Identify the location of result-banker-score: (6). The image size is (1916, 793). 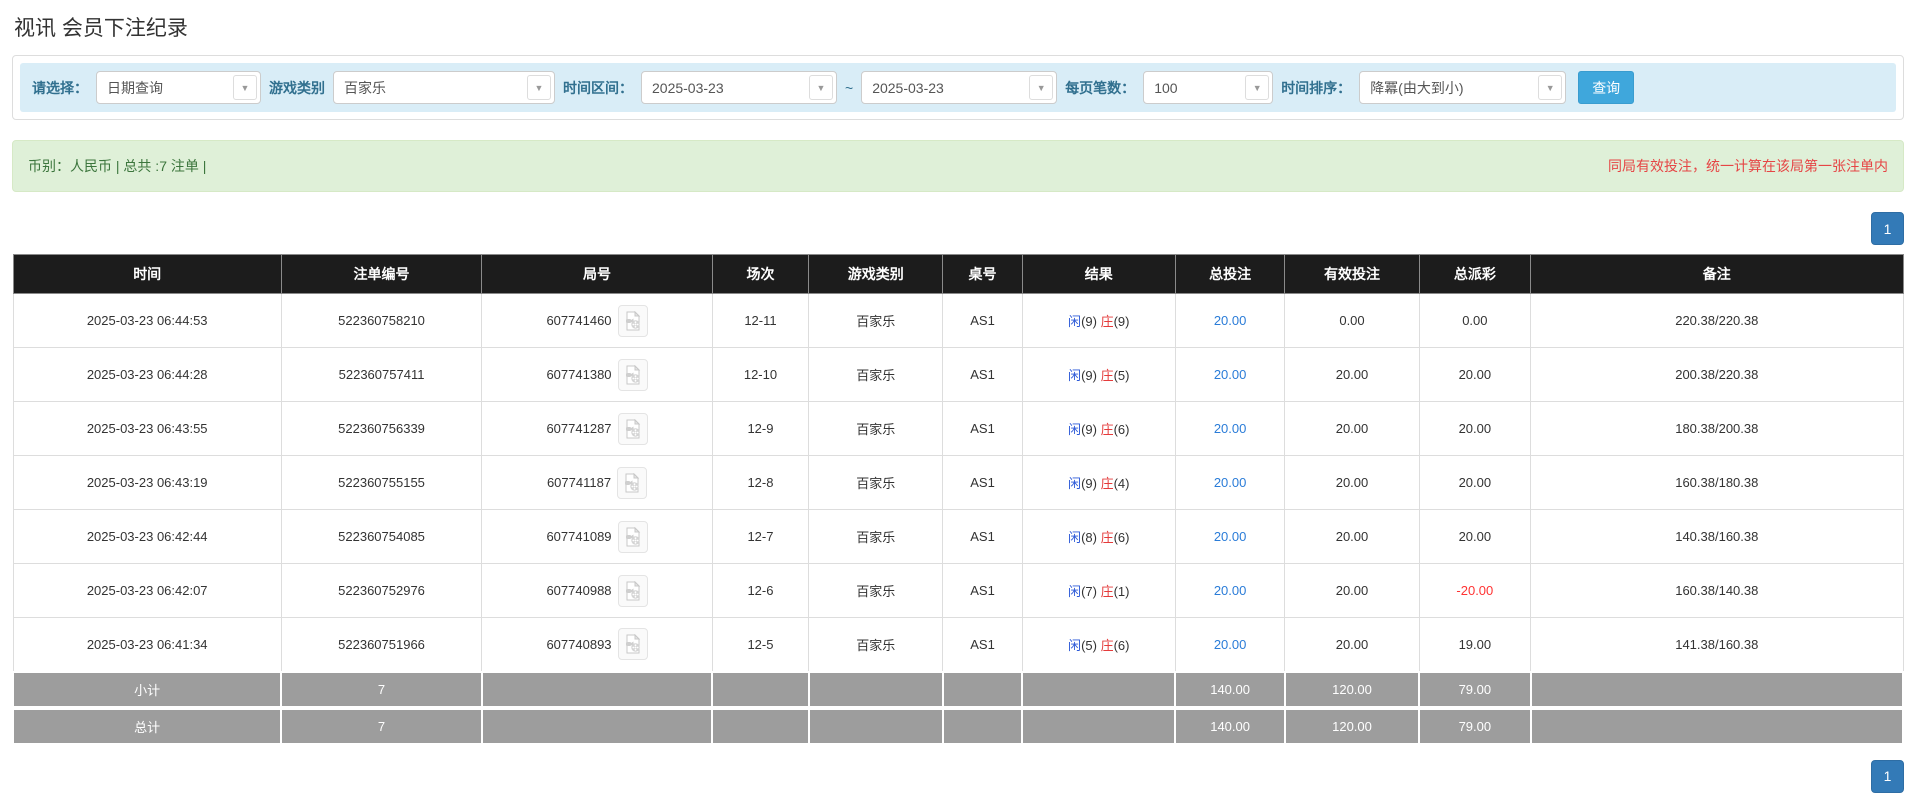
(1121, 429).